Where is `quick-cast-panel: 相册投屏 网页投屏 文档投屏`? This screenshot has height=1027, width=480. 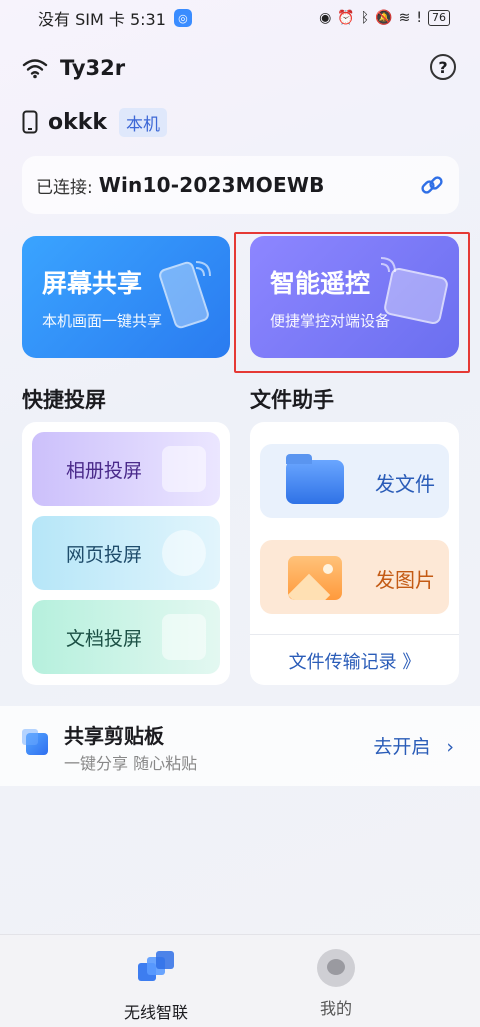
quick-cast-panel: 相册投屏 网页投屏 文档投屏 is located at coordinates (126, 553).